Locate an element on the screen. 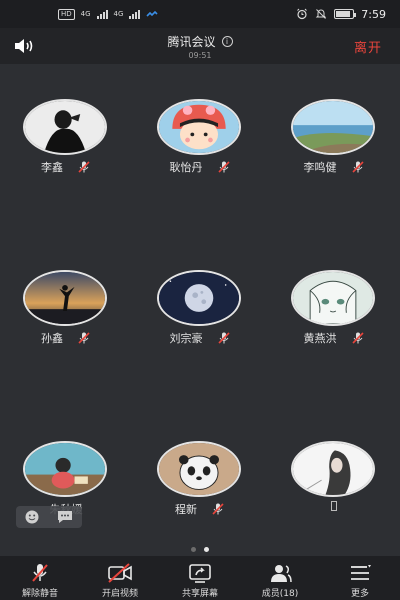 This screenshot has height=600, width=400. avatar-photo-child-icon is located at coordinates (65, 469).